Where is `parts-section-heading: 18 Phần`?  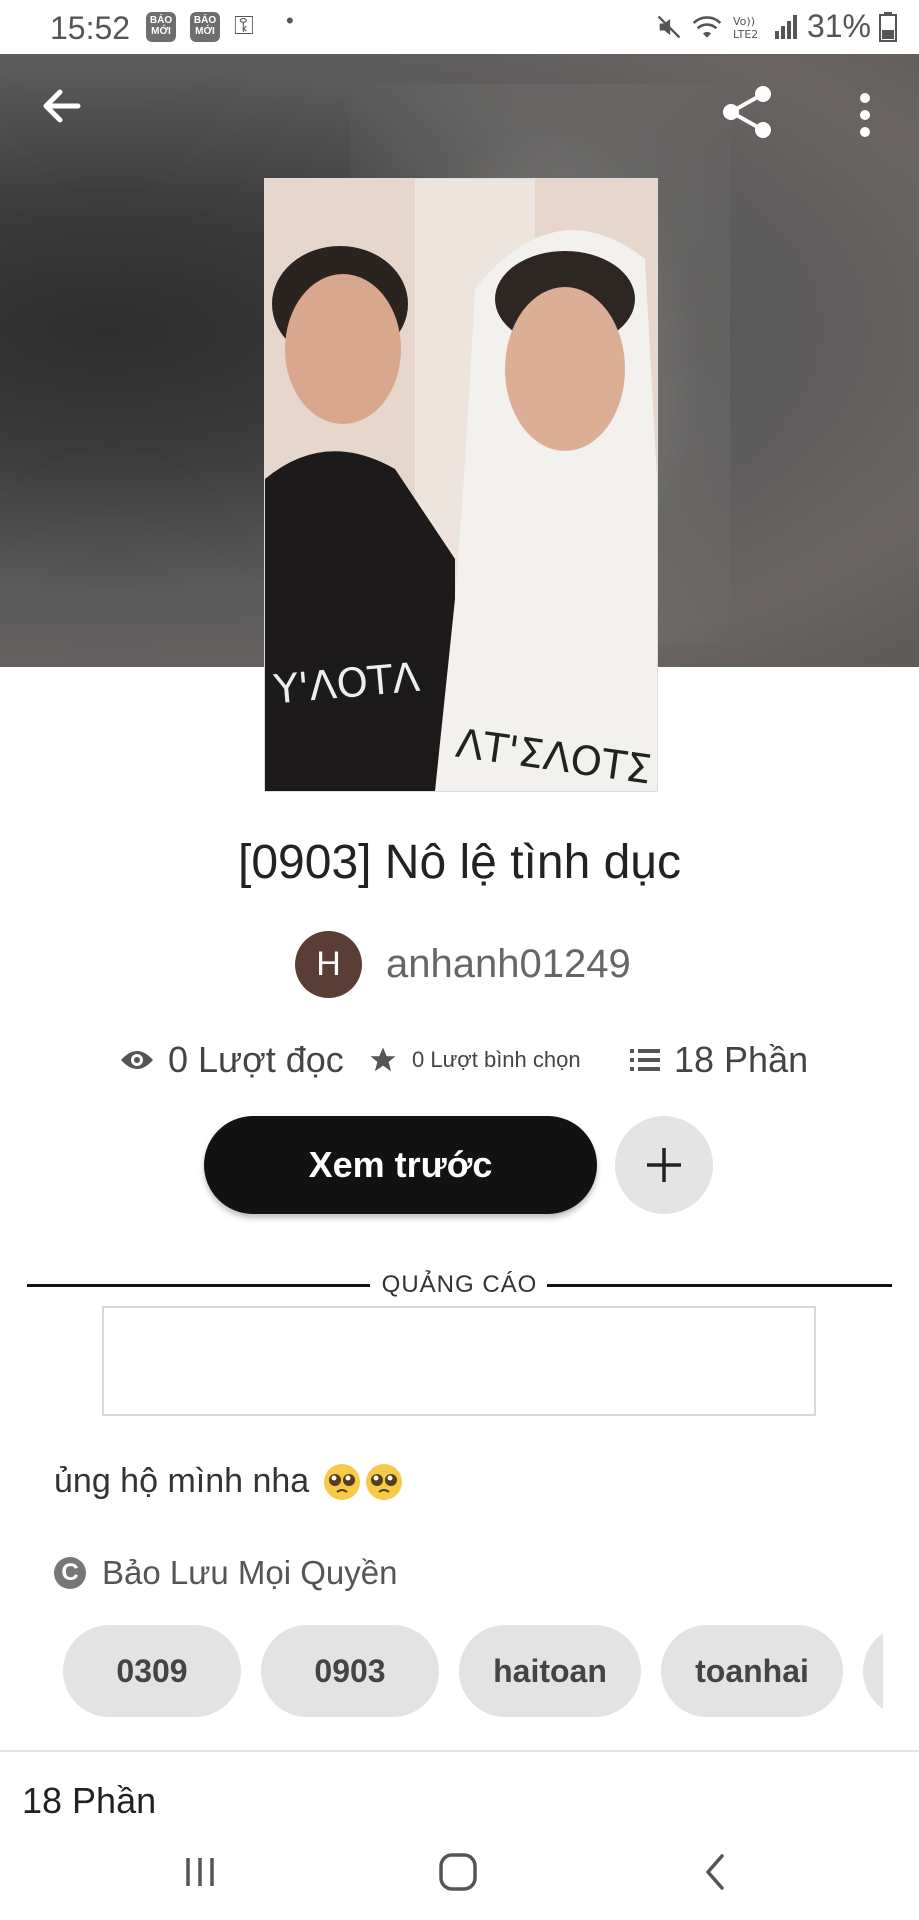
parts-section-heading: 18 Phần is located at coordinates (89, 1800).